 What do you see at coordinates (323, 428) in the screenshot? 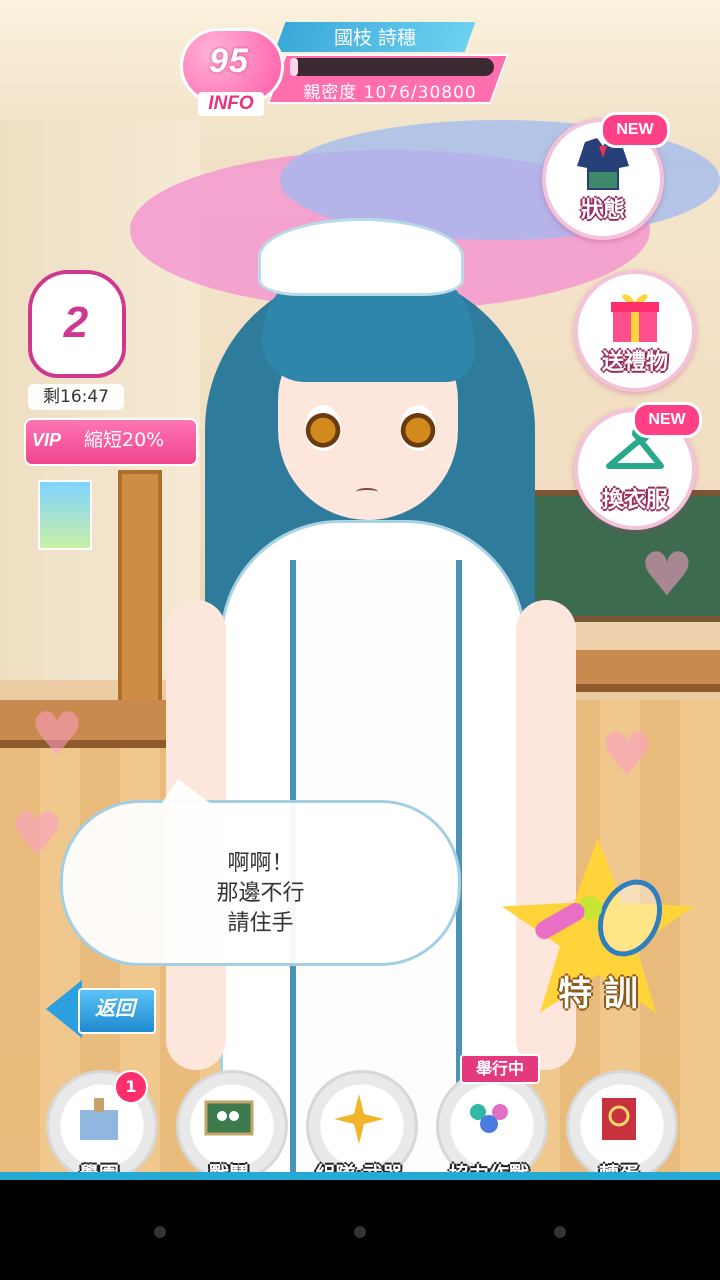
I see `character-left-eye` at bounding box center [323, 428].